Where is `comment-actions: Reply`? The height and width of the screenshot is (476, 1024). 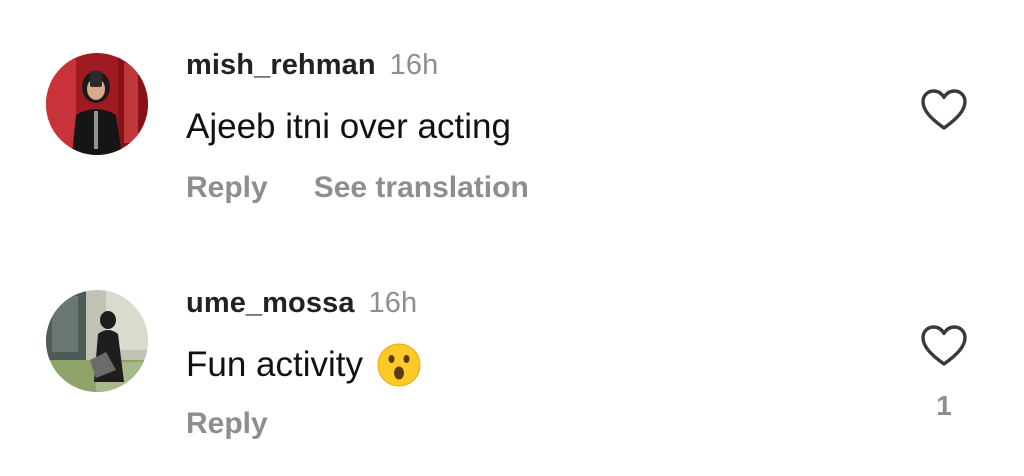 comment-actions: Reply is located at coordinates (227, 424).